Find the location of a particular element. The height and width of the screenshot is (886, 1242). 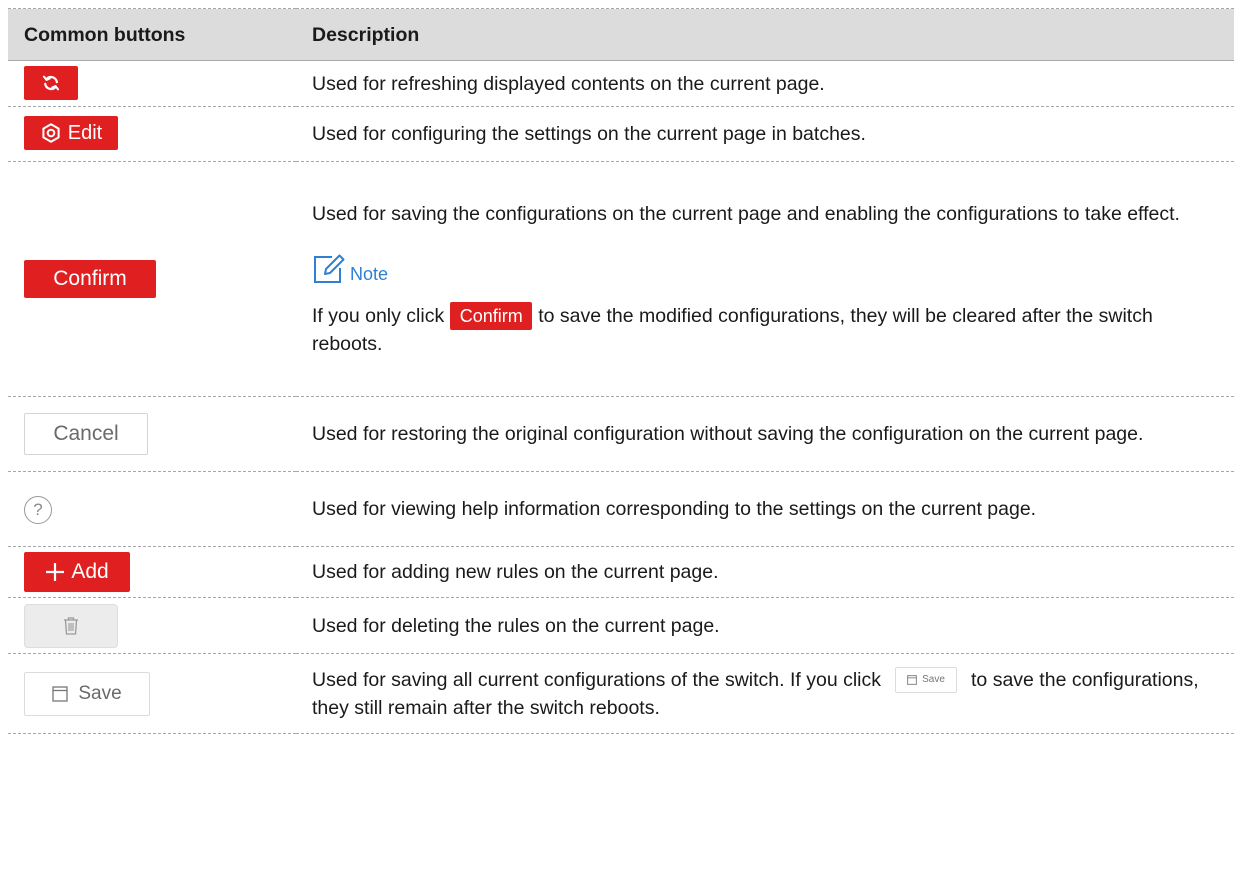

edit-button-label: Edit is located at coordinates (85, 133).